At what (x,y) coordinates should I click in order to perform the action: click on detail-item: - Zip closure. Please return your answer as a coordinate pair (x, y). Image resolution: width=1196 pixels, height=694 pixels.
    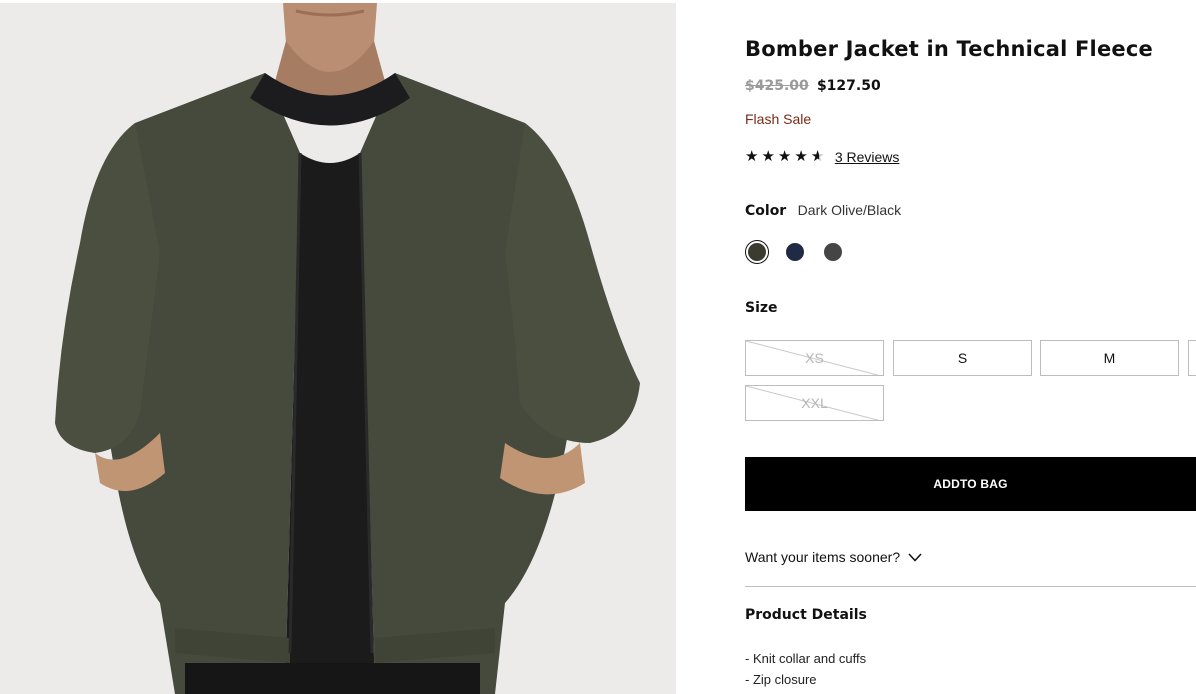
    Looking at the image, I should click on (781, 679).